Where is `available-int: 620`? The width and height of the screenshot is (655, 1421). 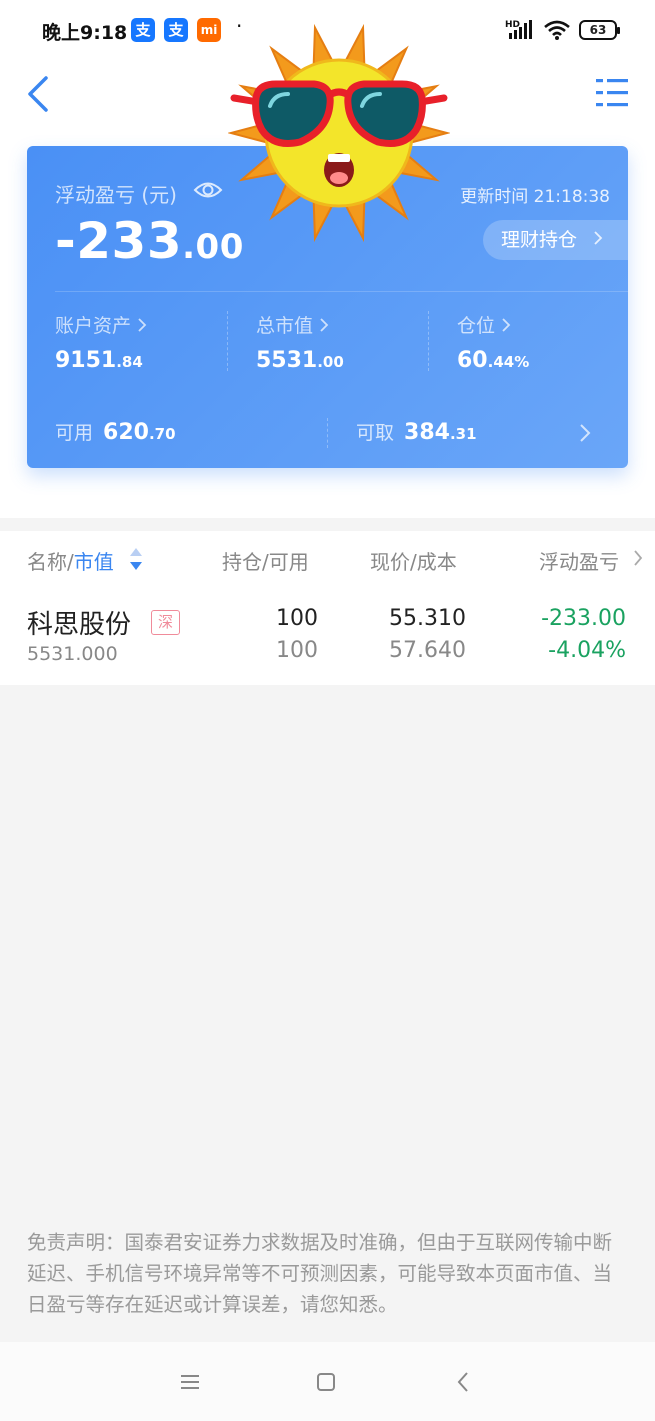
available-int: 620 is located at coordinates (126, 432).